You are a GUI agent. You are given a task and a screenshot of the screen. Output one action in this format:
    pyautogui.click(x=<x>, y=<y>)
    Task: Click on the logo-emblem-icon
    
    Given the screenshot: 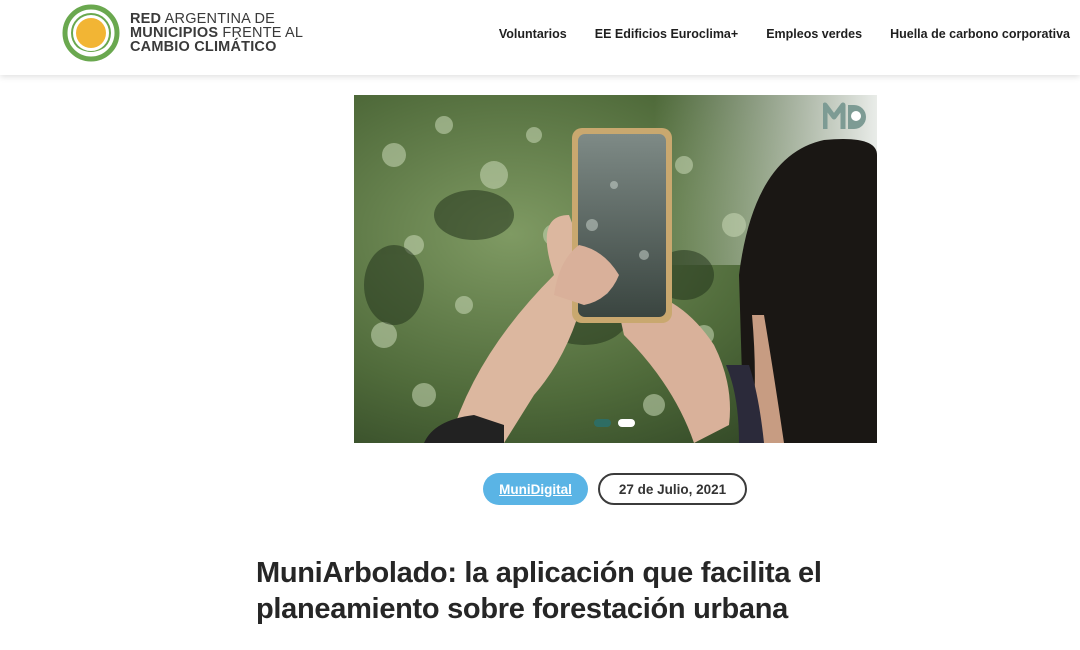 What is the action you would take?
    pyautogui.click(x=91, y=33)
    